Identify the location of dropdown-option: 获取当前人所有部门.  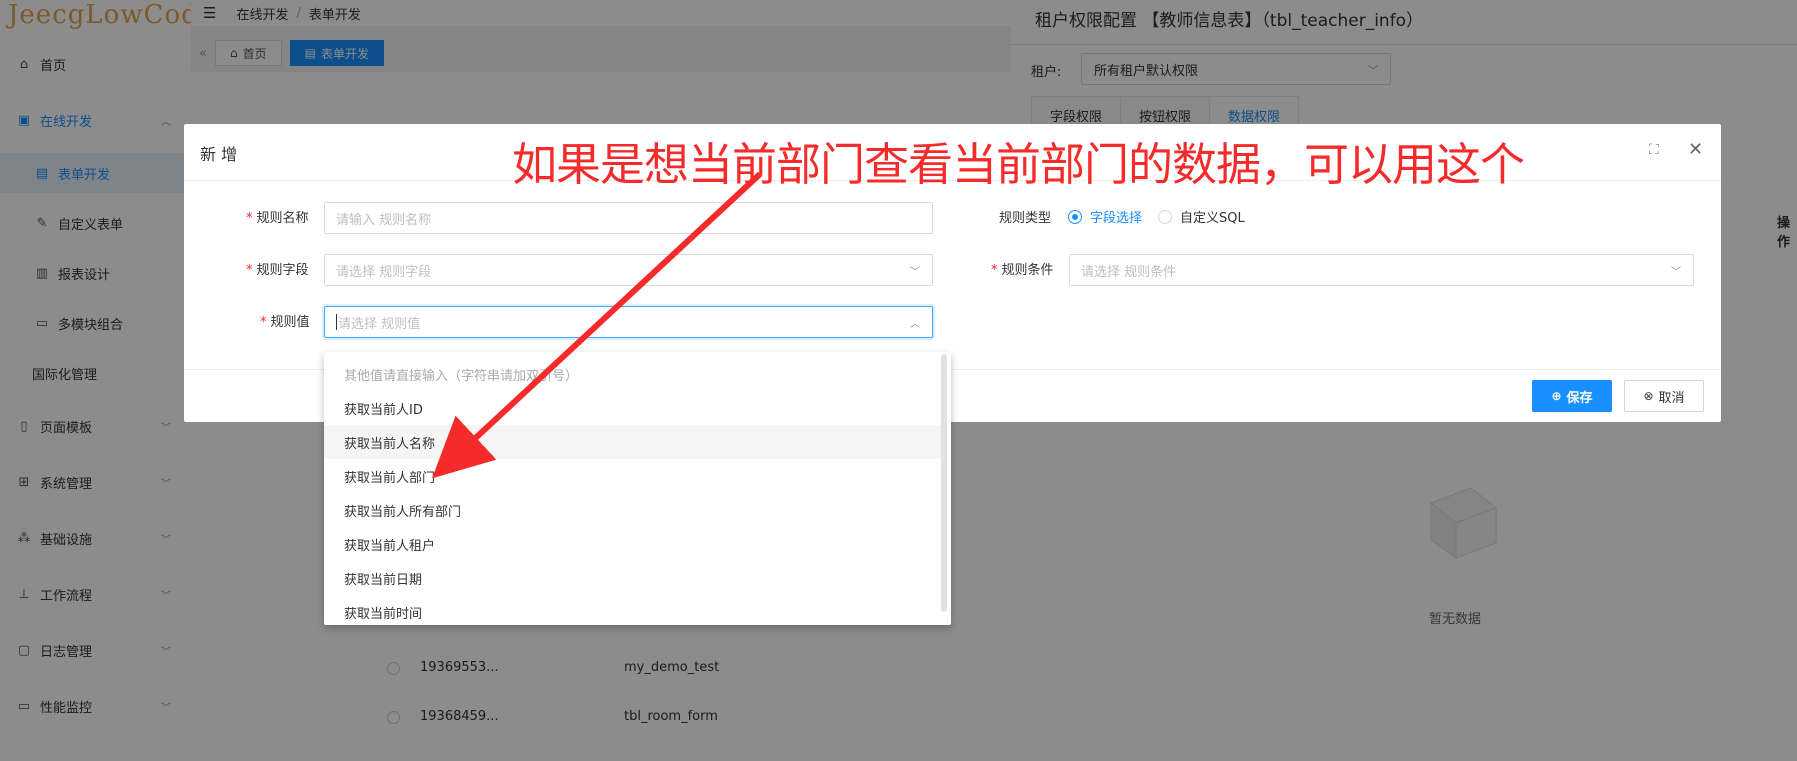
(634, 510).